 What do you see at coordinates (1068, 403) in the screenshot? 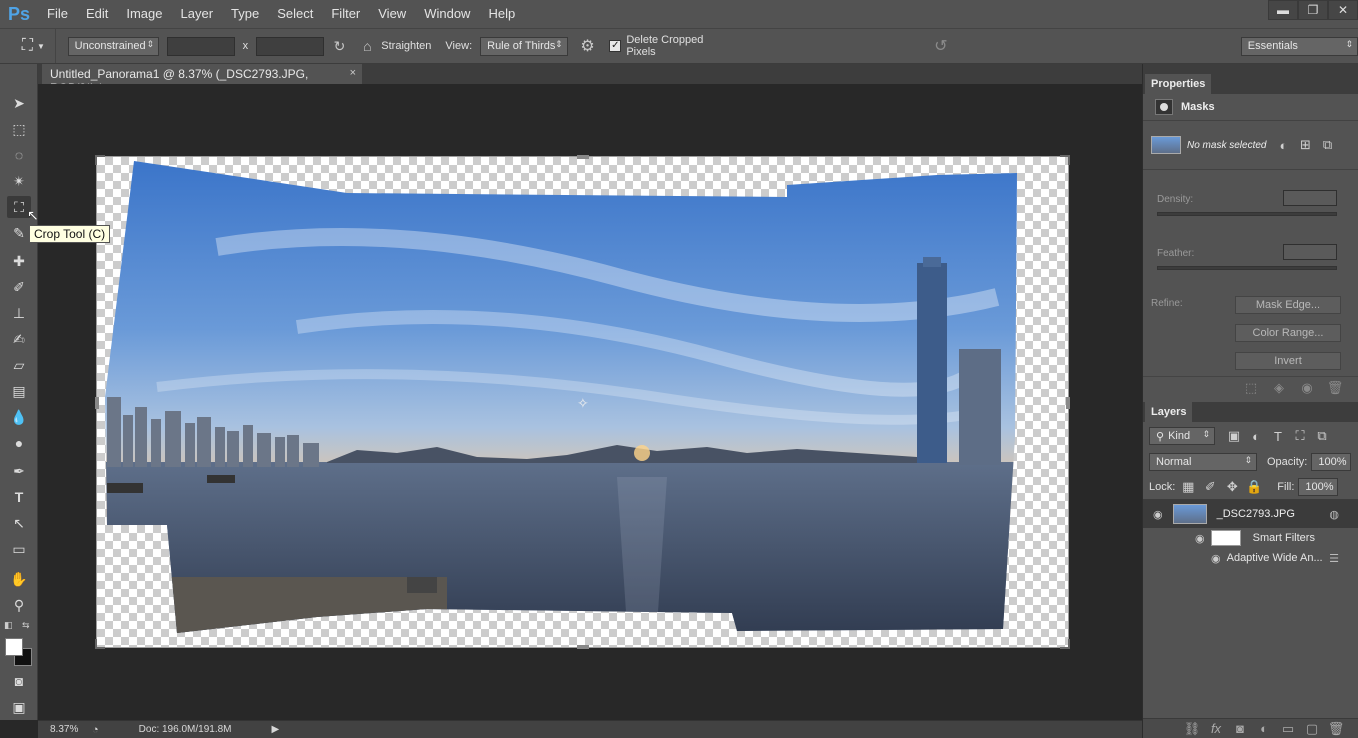
I see `crop-handle-right` at bounding box center [1068, 403].